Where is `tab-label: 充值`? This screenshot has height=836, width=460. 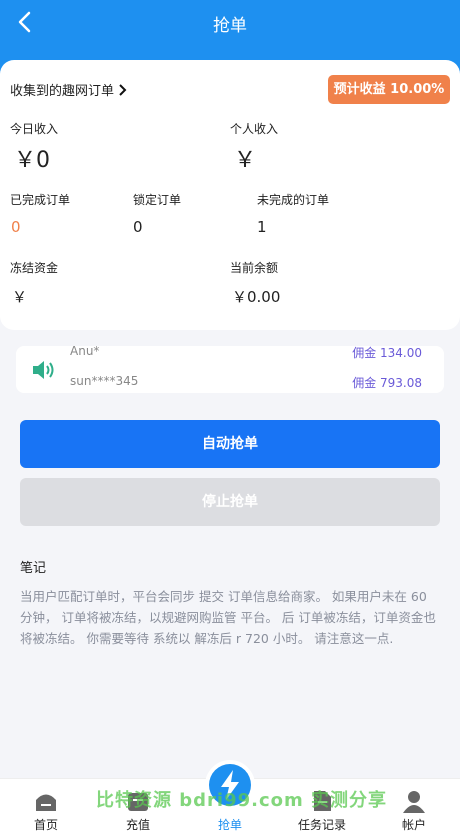
tab-label: 充值 is located at coordinates (137, 825).